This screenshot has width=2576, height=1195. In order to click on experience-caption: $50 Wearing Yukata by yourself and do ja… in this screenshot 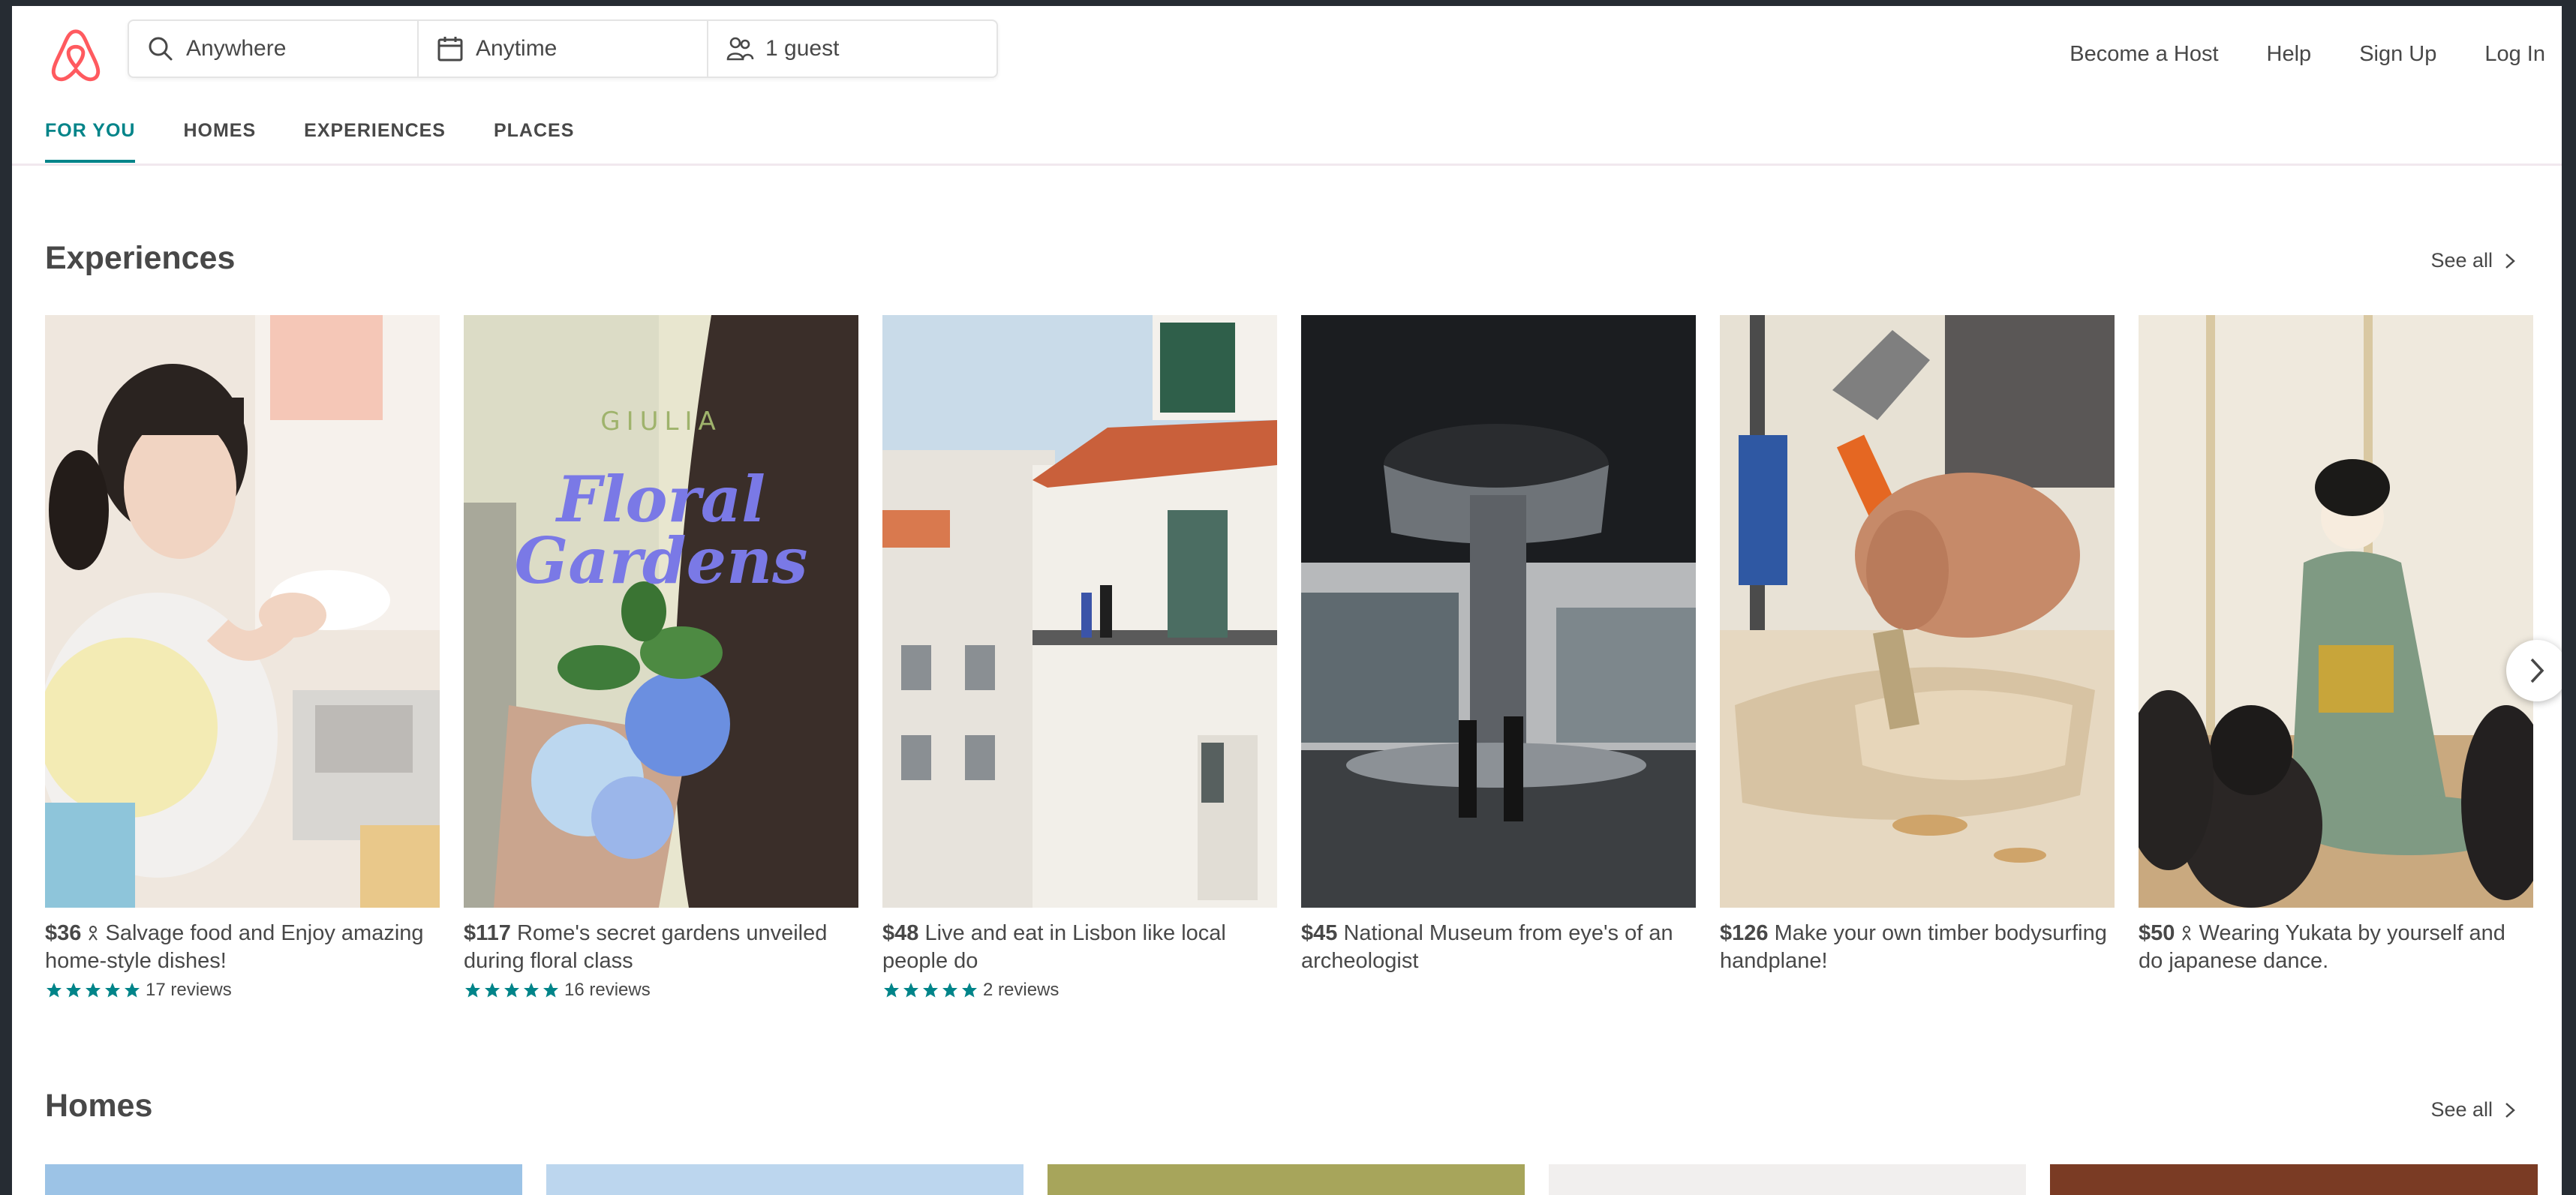, I will do `click(2336, 947)`.